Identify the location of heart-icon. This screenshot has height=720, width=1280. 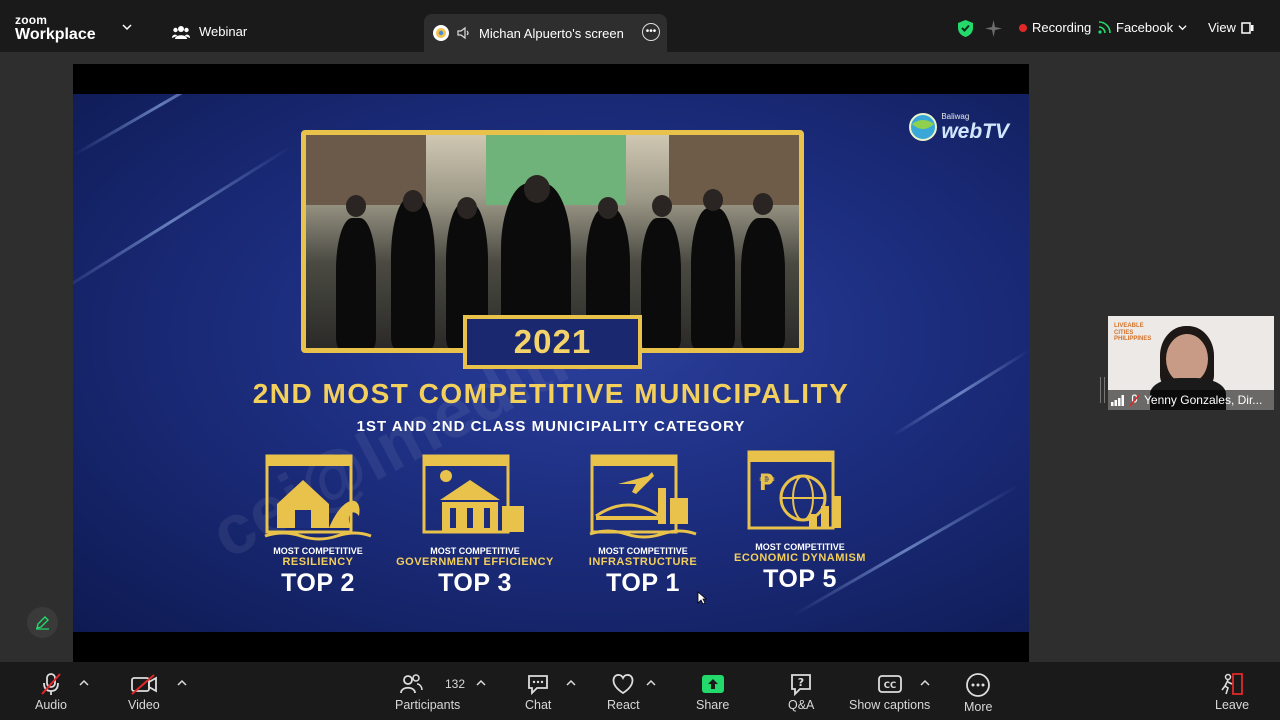
(623, 684).